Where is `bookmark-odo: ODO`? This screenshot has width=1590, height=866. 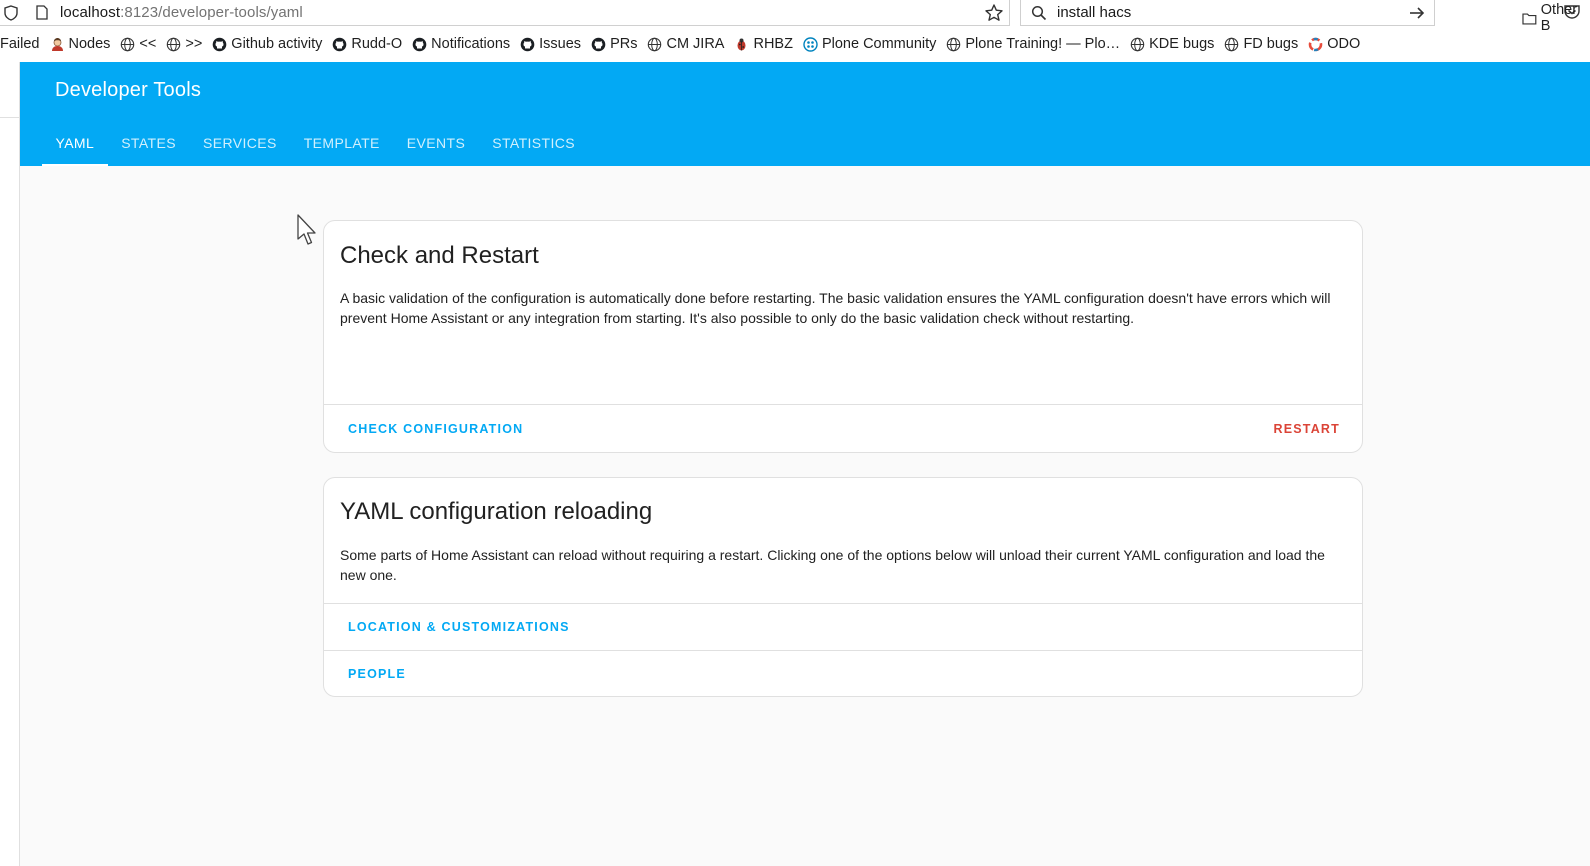 bookmark-odo: ODO is located at coordinates (1334, 44).